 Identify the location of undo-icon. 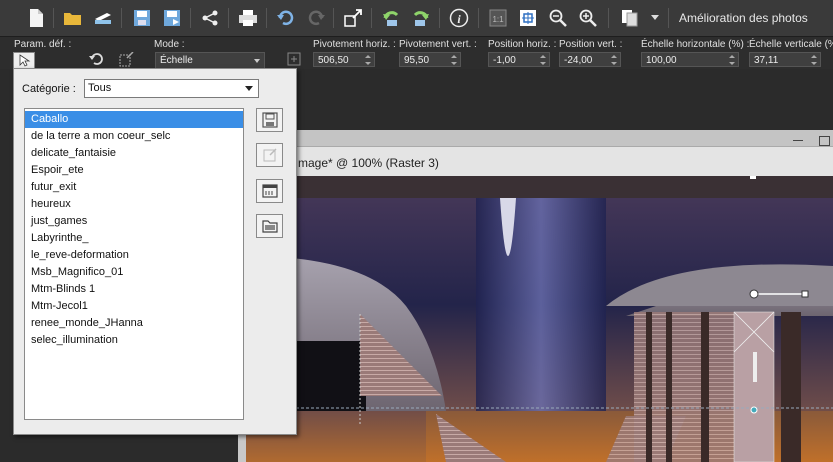
(286, 18).